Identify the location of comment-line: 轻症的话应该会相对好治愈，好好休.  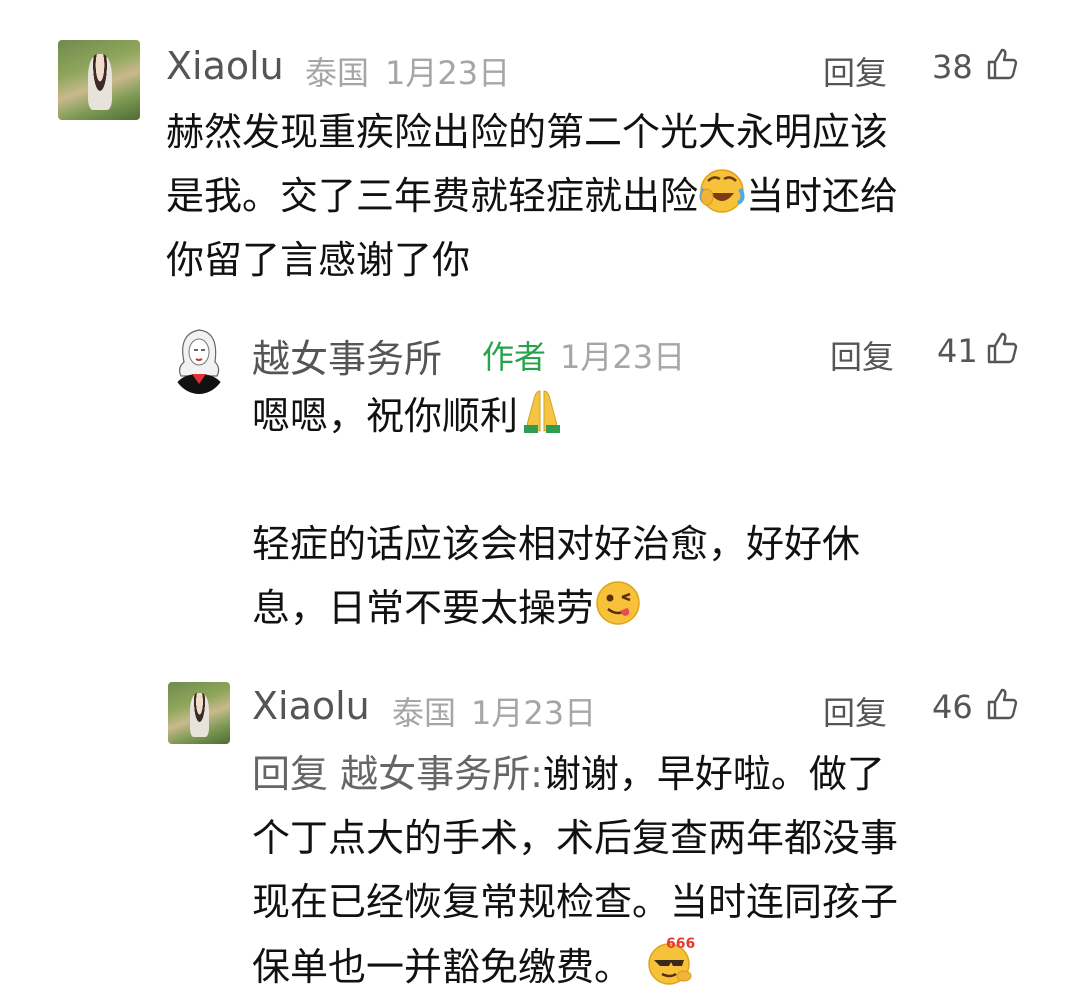
(556, 544).